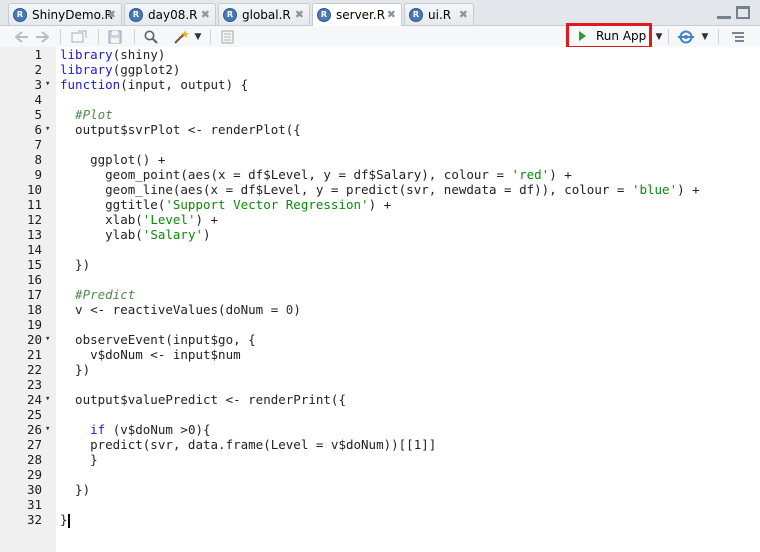  I want to click on run-app-button: Run App, so click(609, 36).